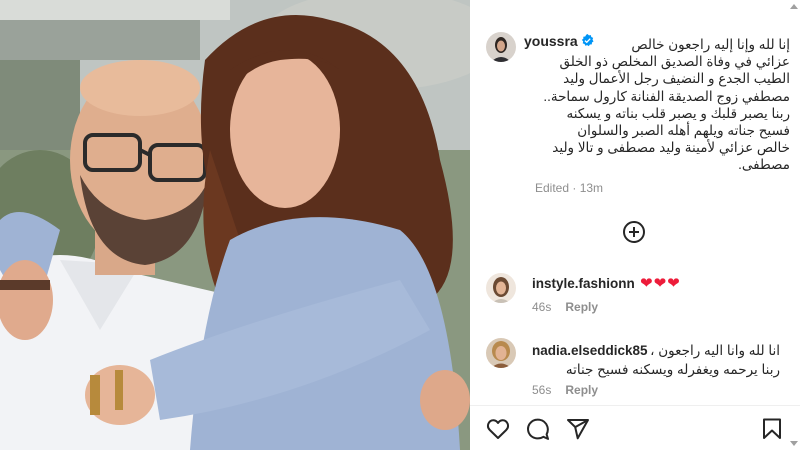  I want to click on paper-plane-icon, so click(578, 429).